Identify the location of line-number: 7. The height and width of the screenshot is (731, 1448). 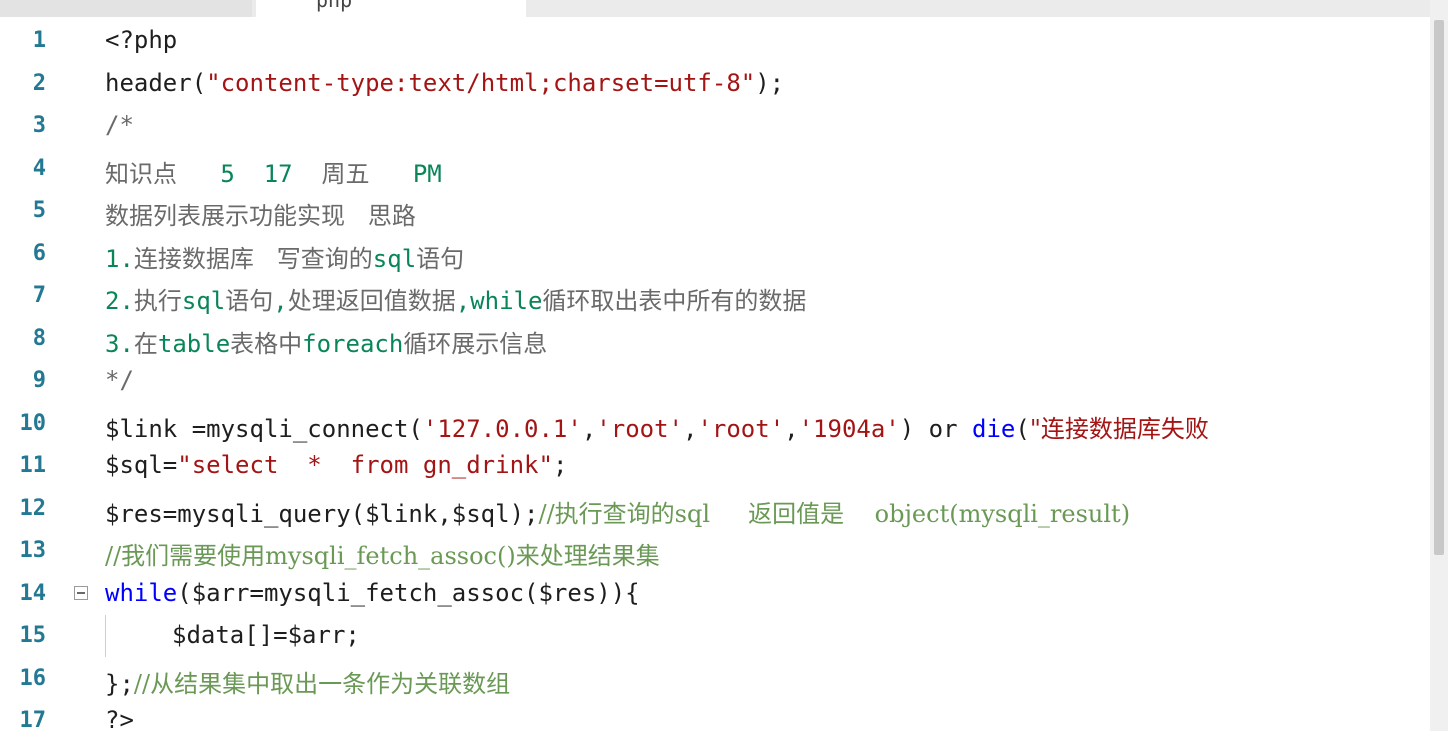
(39, 295).